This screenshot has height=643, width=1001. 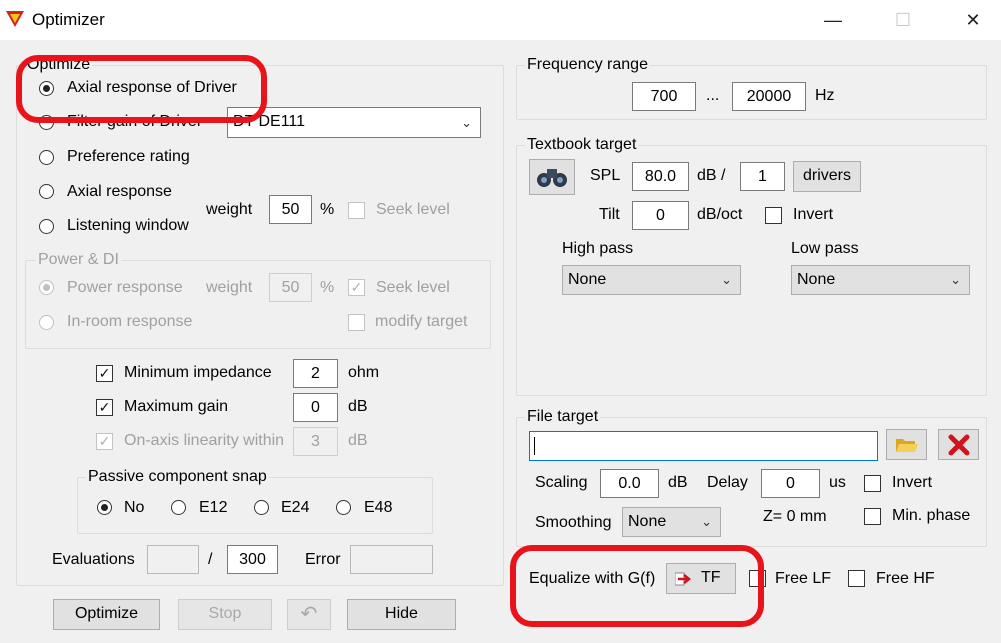 What do you see at coordinates (561, 482) in the screenshot?
I see `scaling-label: Scaling` at bounding box center [561, 482].